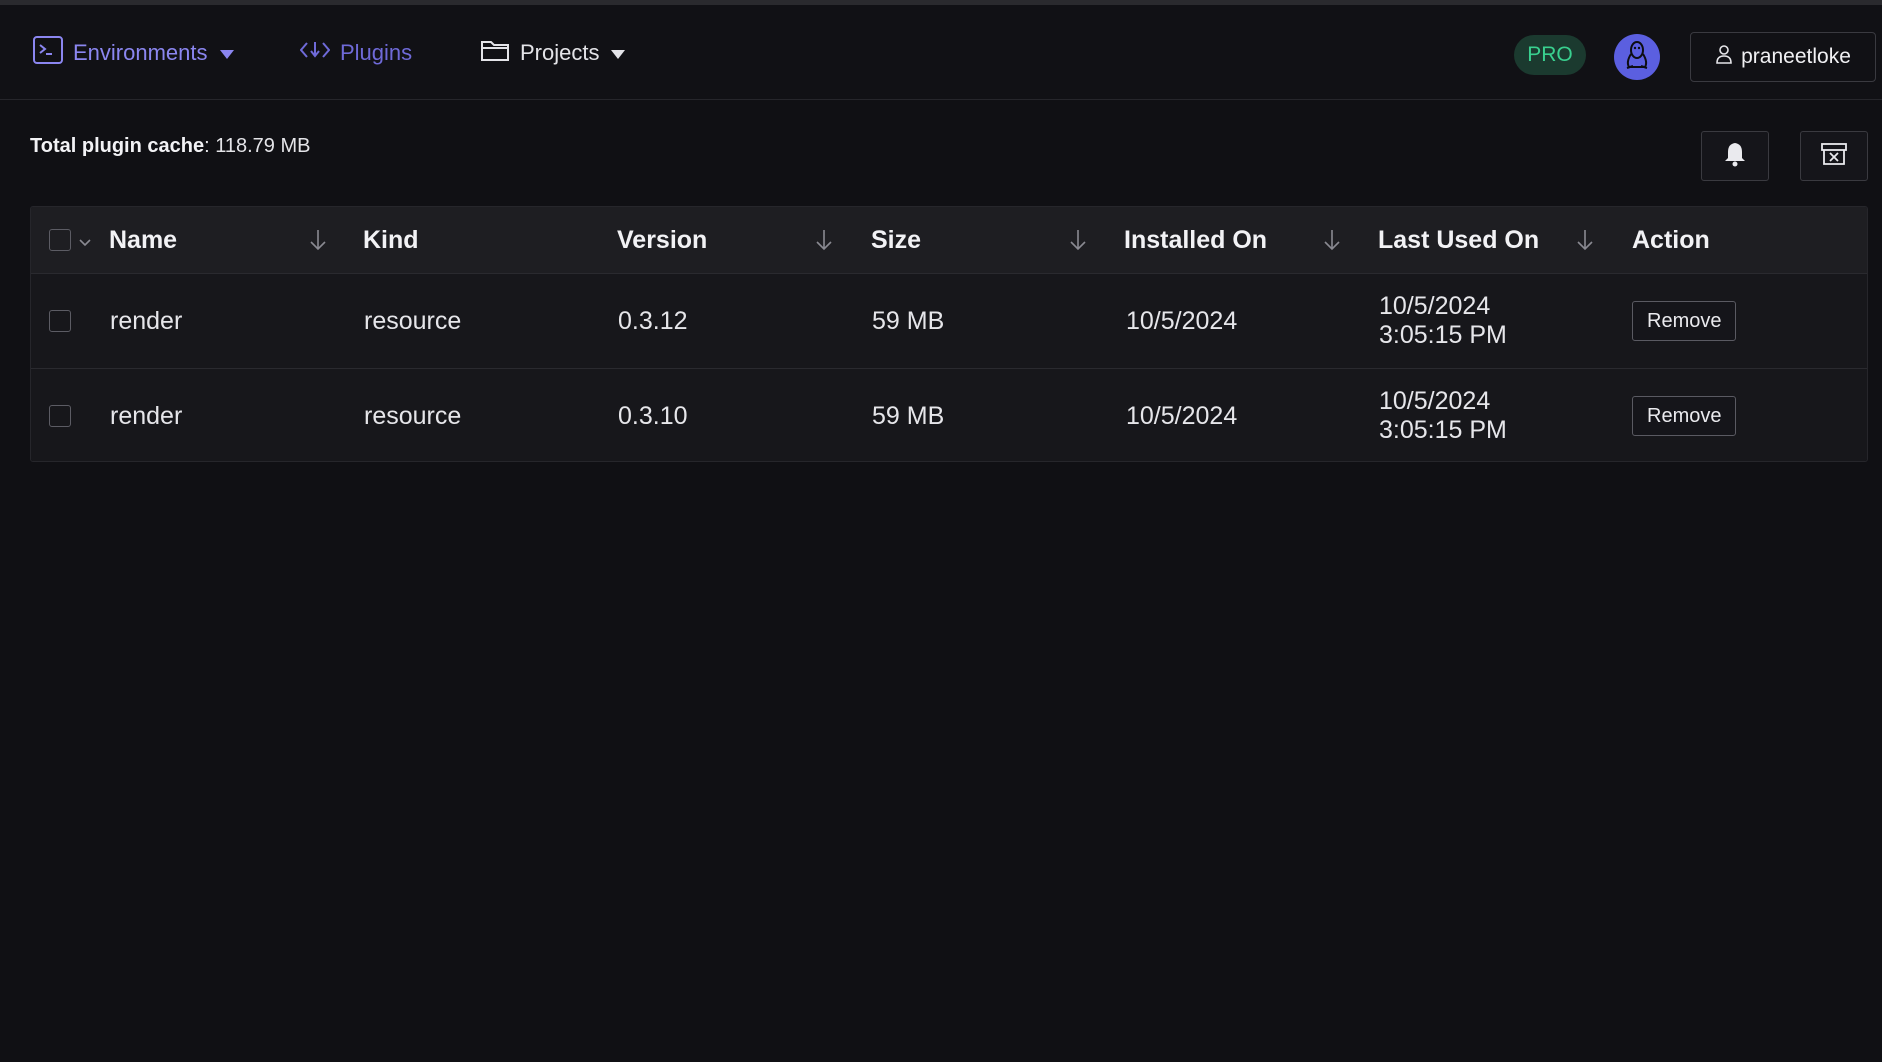  What do you see at coordinates (1550, 55) in the screenshot?
I see `pro-badge: PRO` at bounding box center [1550, 55].